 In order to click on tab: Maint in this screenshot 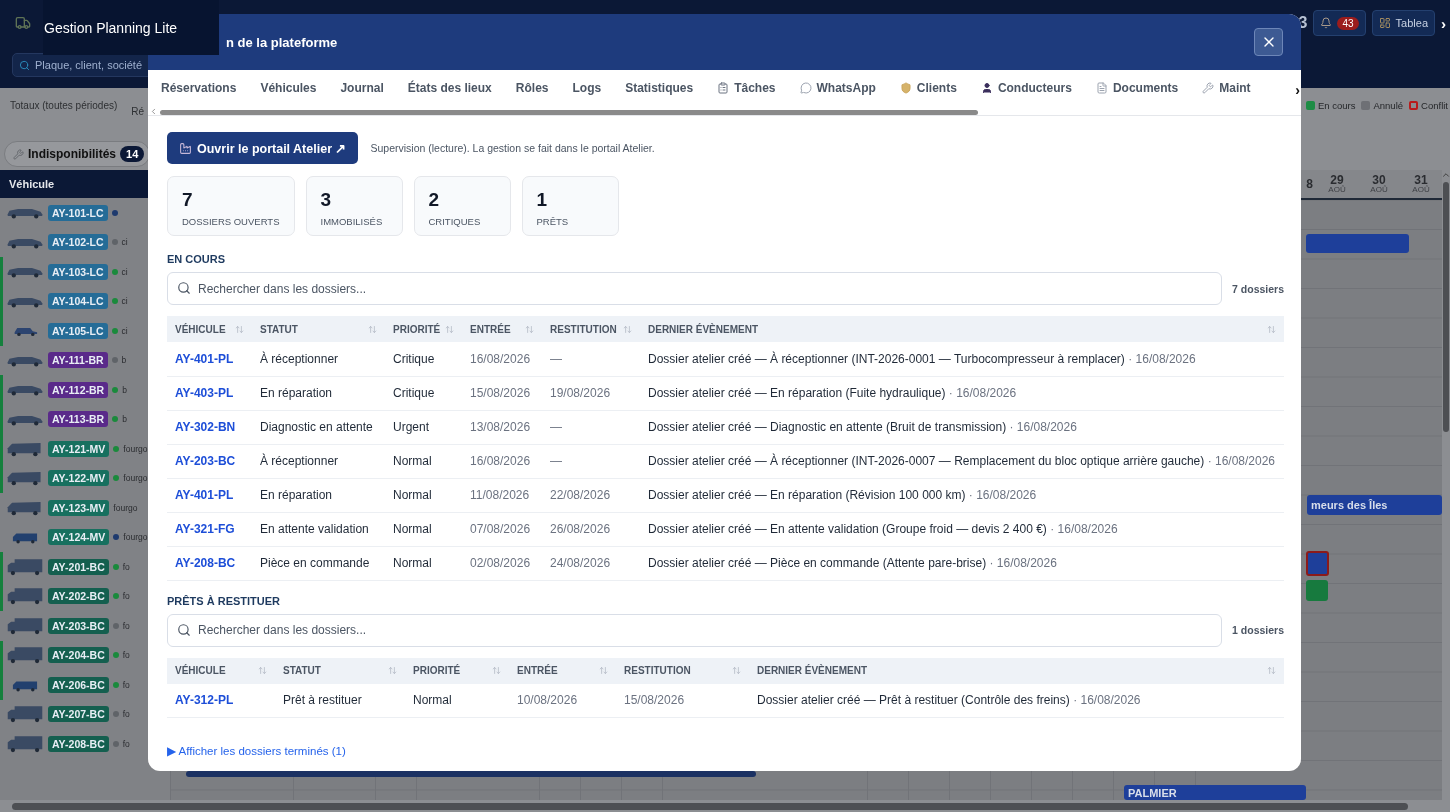, I will do `click(1226, 89)`.